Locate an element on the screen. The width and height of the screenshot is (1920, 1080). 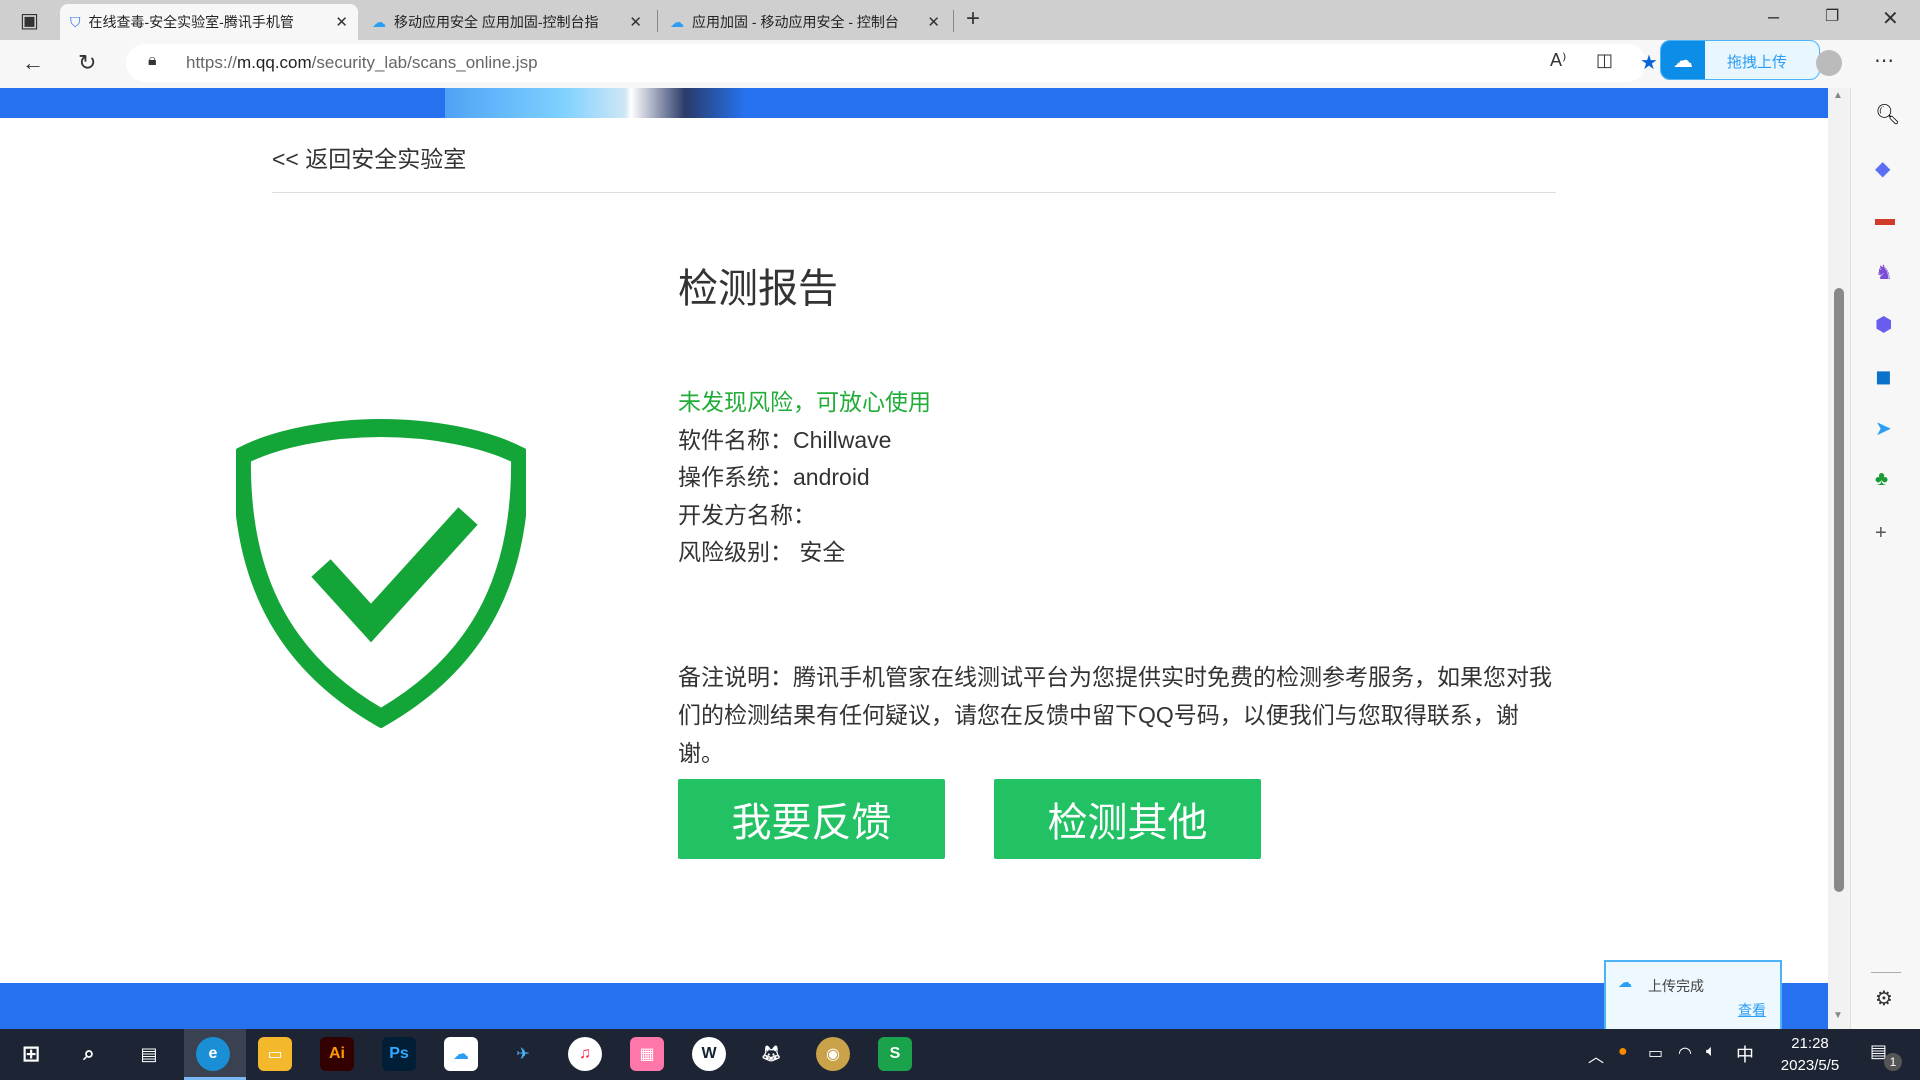
scrollbar-thumb is located at coordinates (1839, 590).